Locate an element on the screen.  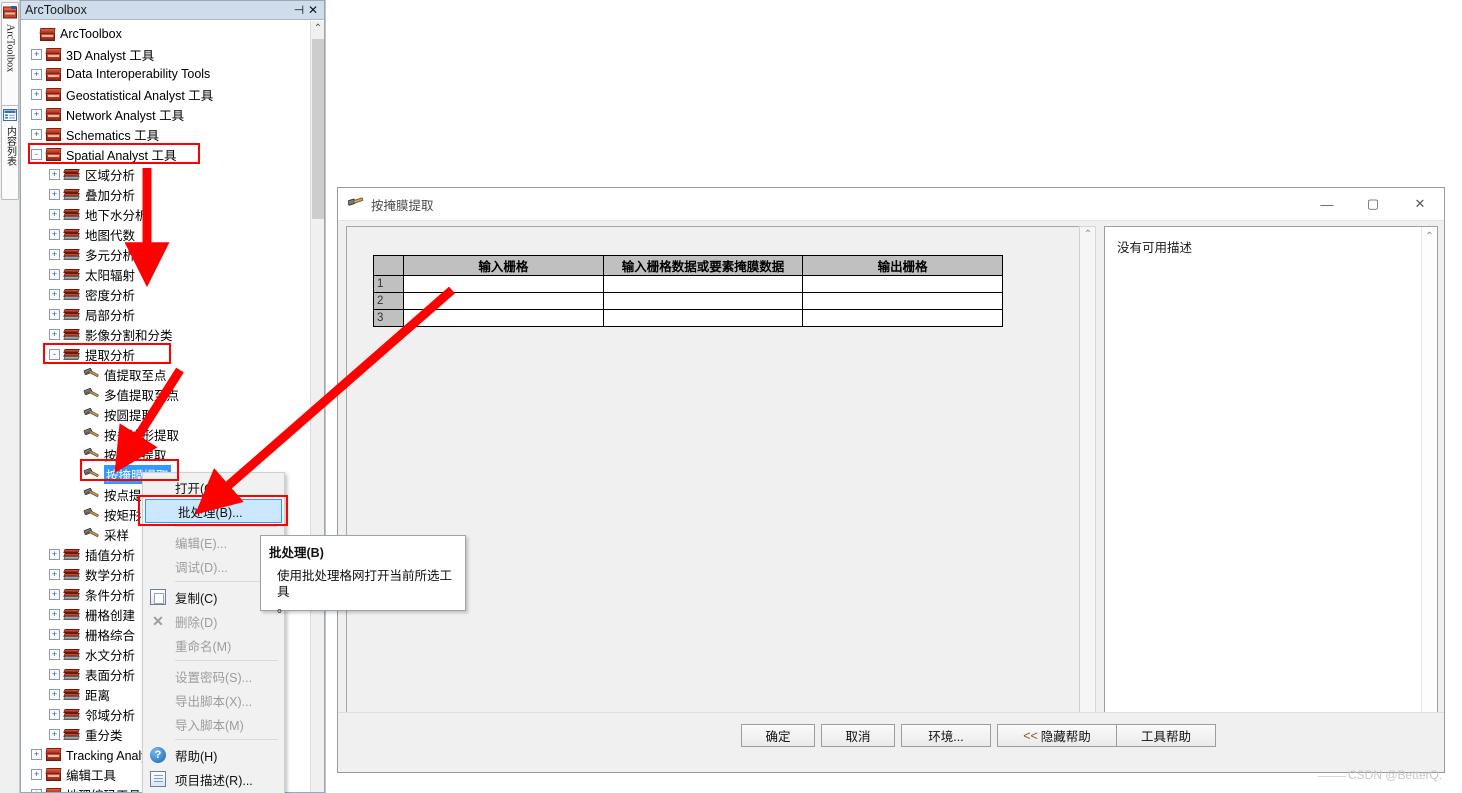
window-controls: — ▢ ✕ is located at coordinates (1374, 204).